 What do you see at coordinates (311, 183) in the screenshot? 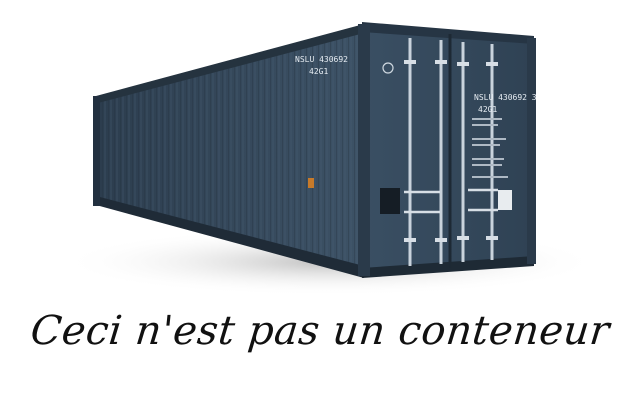
I see `side-warning-plate` at bounding box center [311, 183].